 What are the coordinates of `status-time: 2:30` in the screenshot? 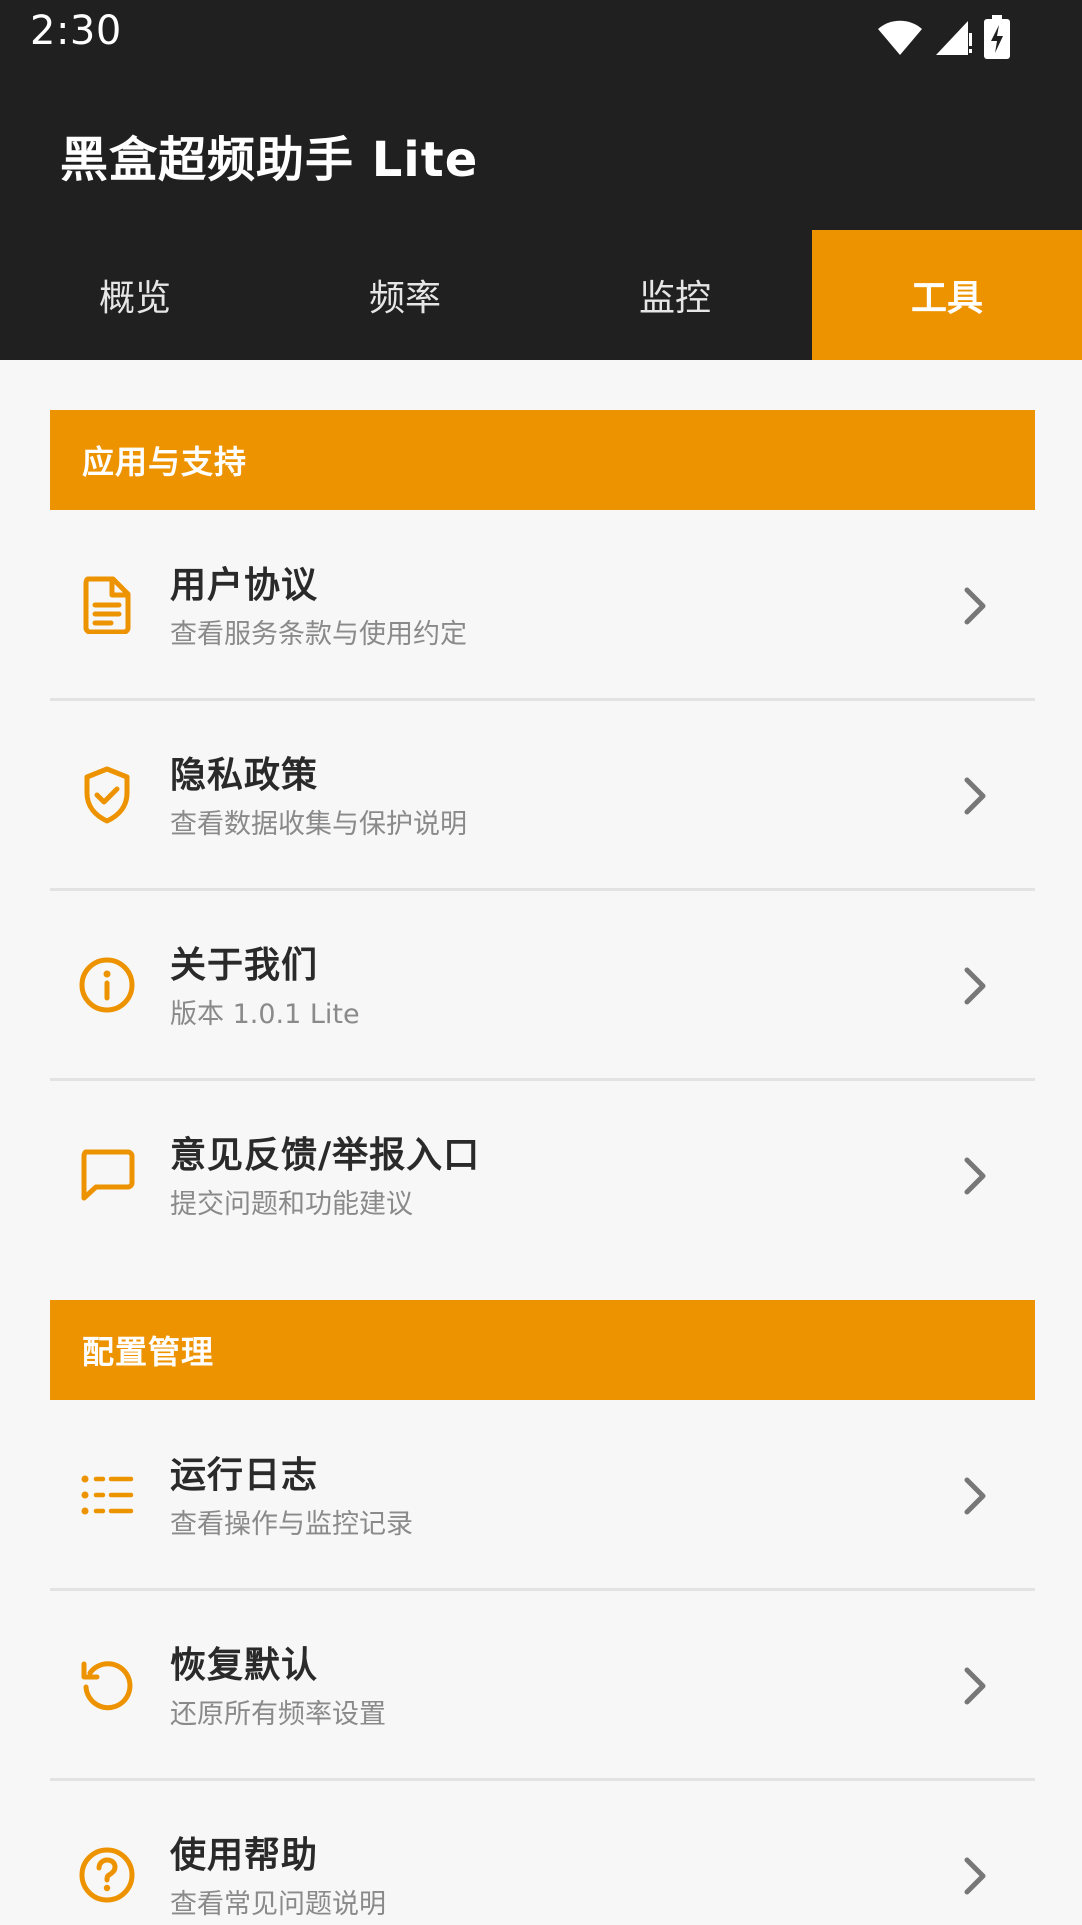 It's located at (76, 31).